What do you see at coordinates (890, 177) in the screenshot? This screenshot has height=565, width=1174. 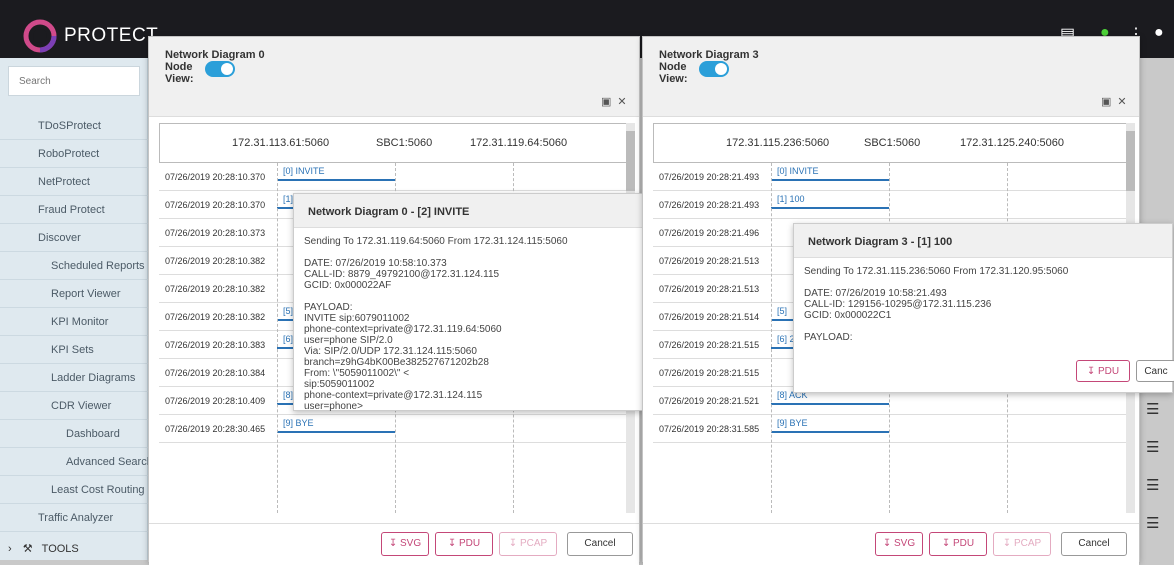 I see `table-row: 07/26/2019 20:28:21.493 [0] INVITE` at bounding box center [890, 177].